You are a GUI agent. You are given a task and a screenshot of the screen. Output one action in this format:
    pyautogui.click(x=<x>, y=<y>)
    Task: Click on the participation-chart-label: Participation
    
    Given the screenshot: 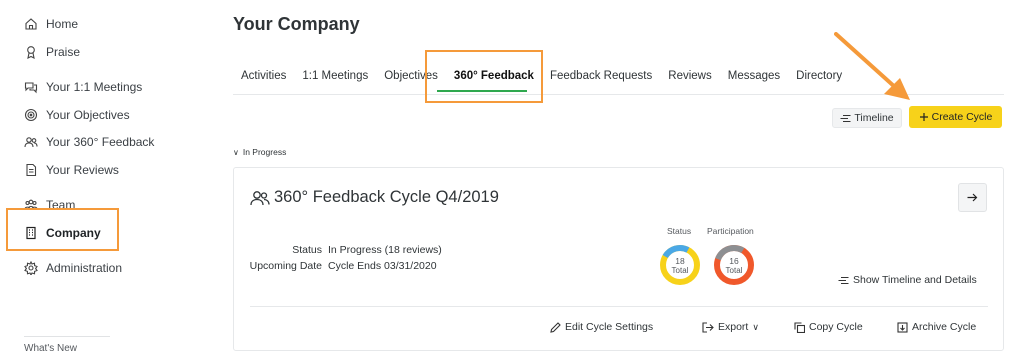 What is the action you would take?
    pyautogui.click(x=730, y=231)
    